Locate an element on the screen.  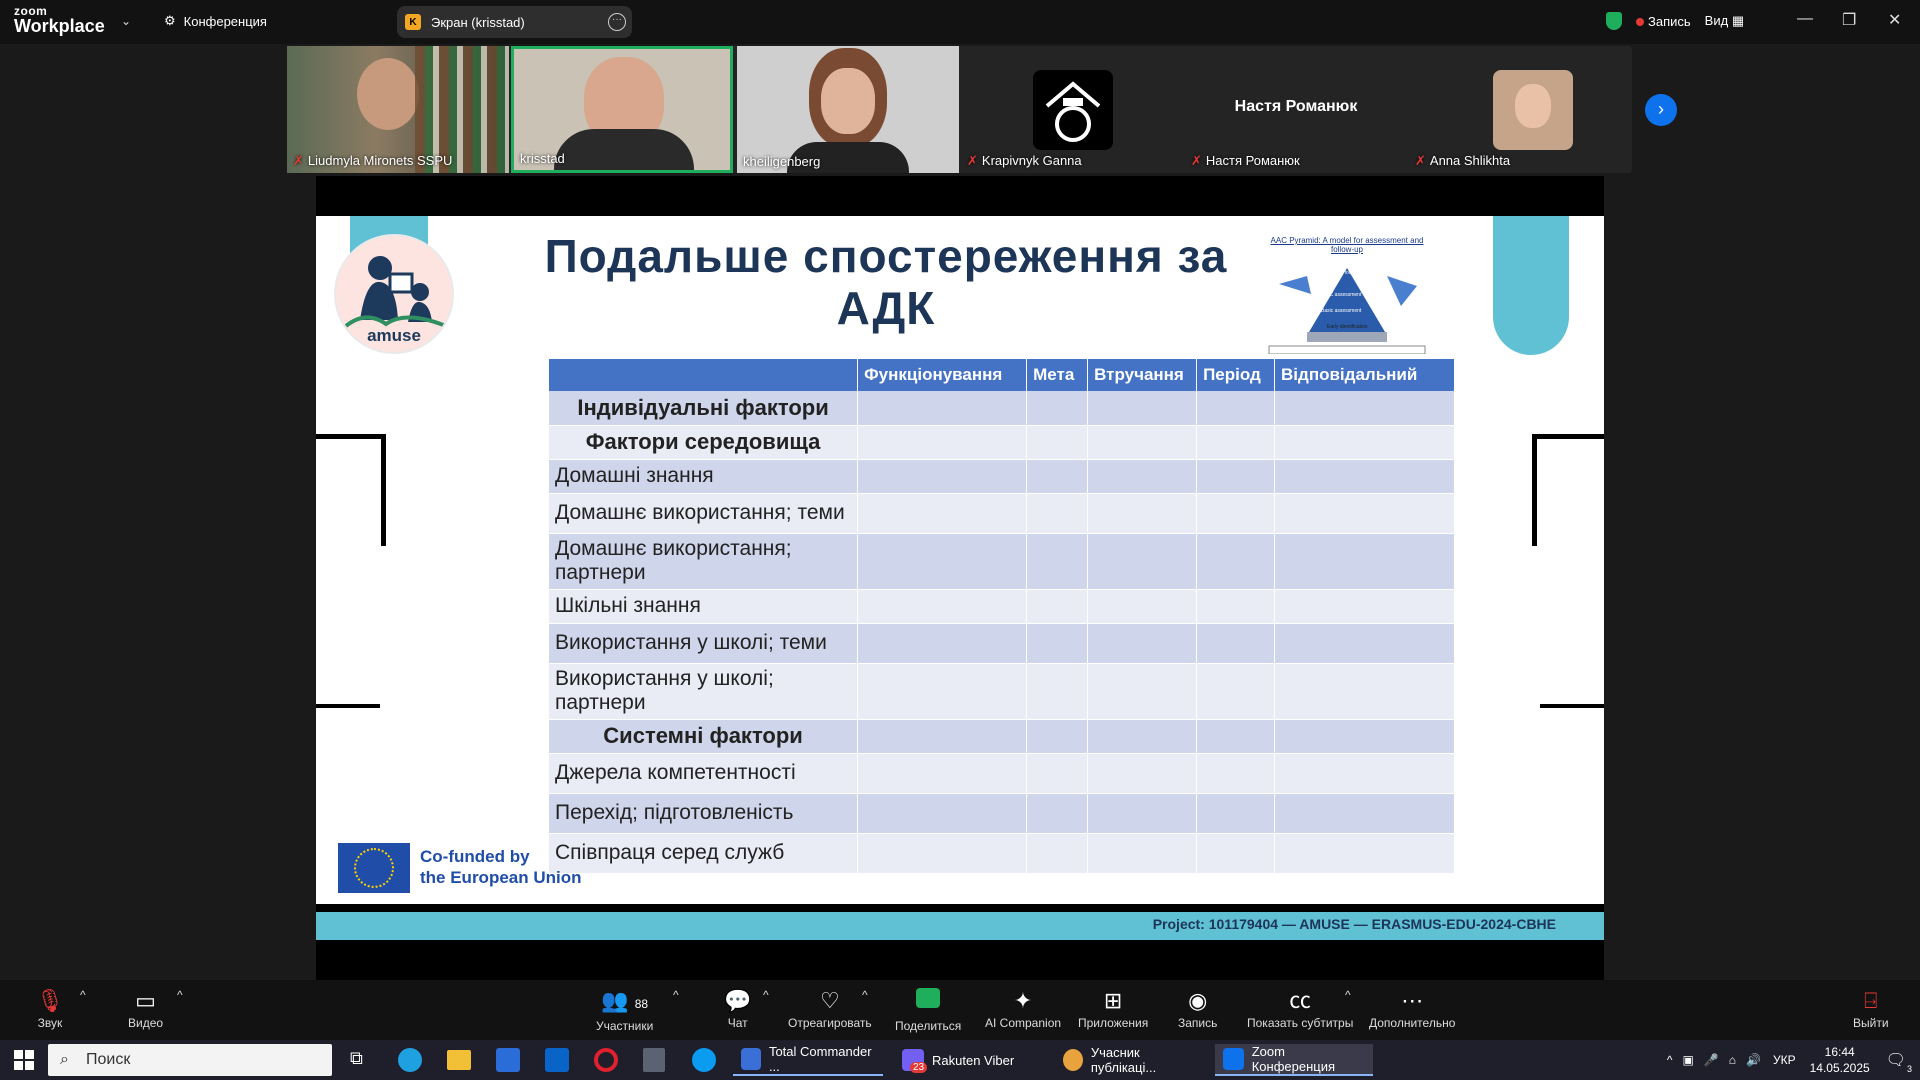
more-button: ⋯ Дополнительно is located at coordinates (1412, 1009).